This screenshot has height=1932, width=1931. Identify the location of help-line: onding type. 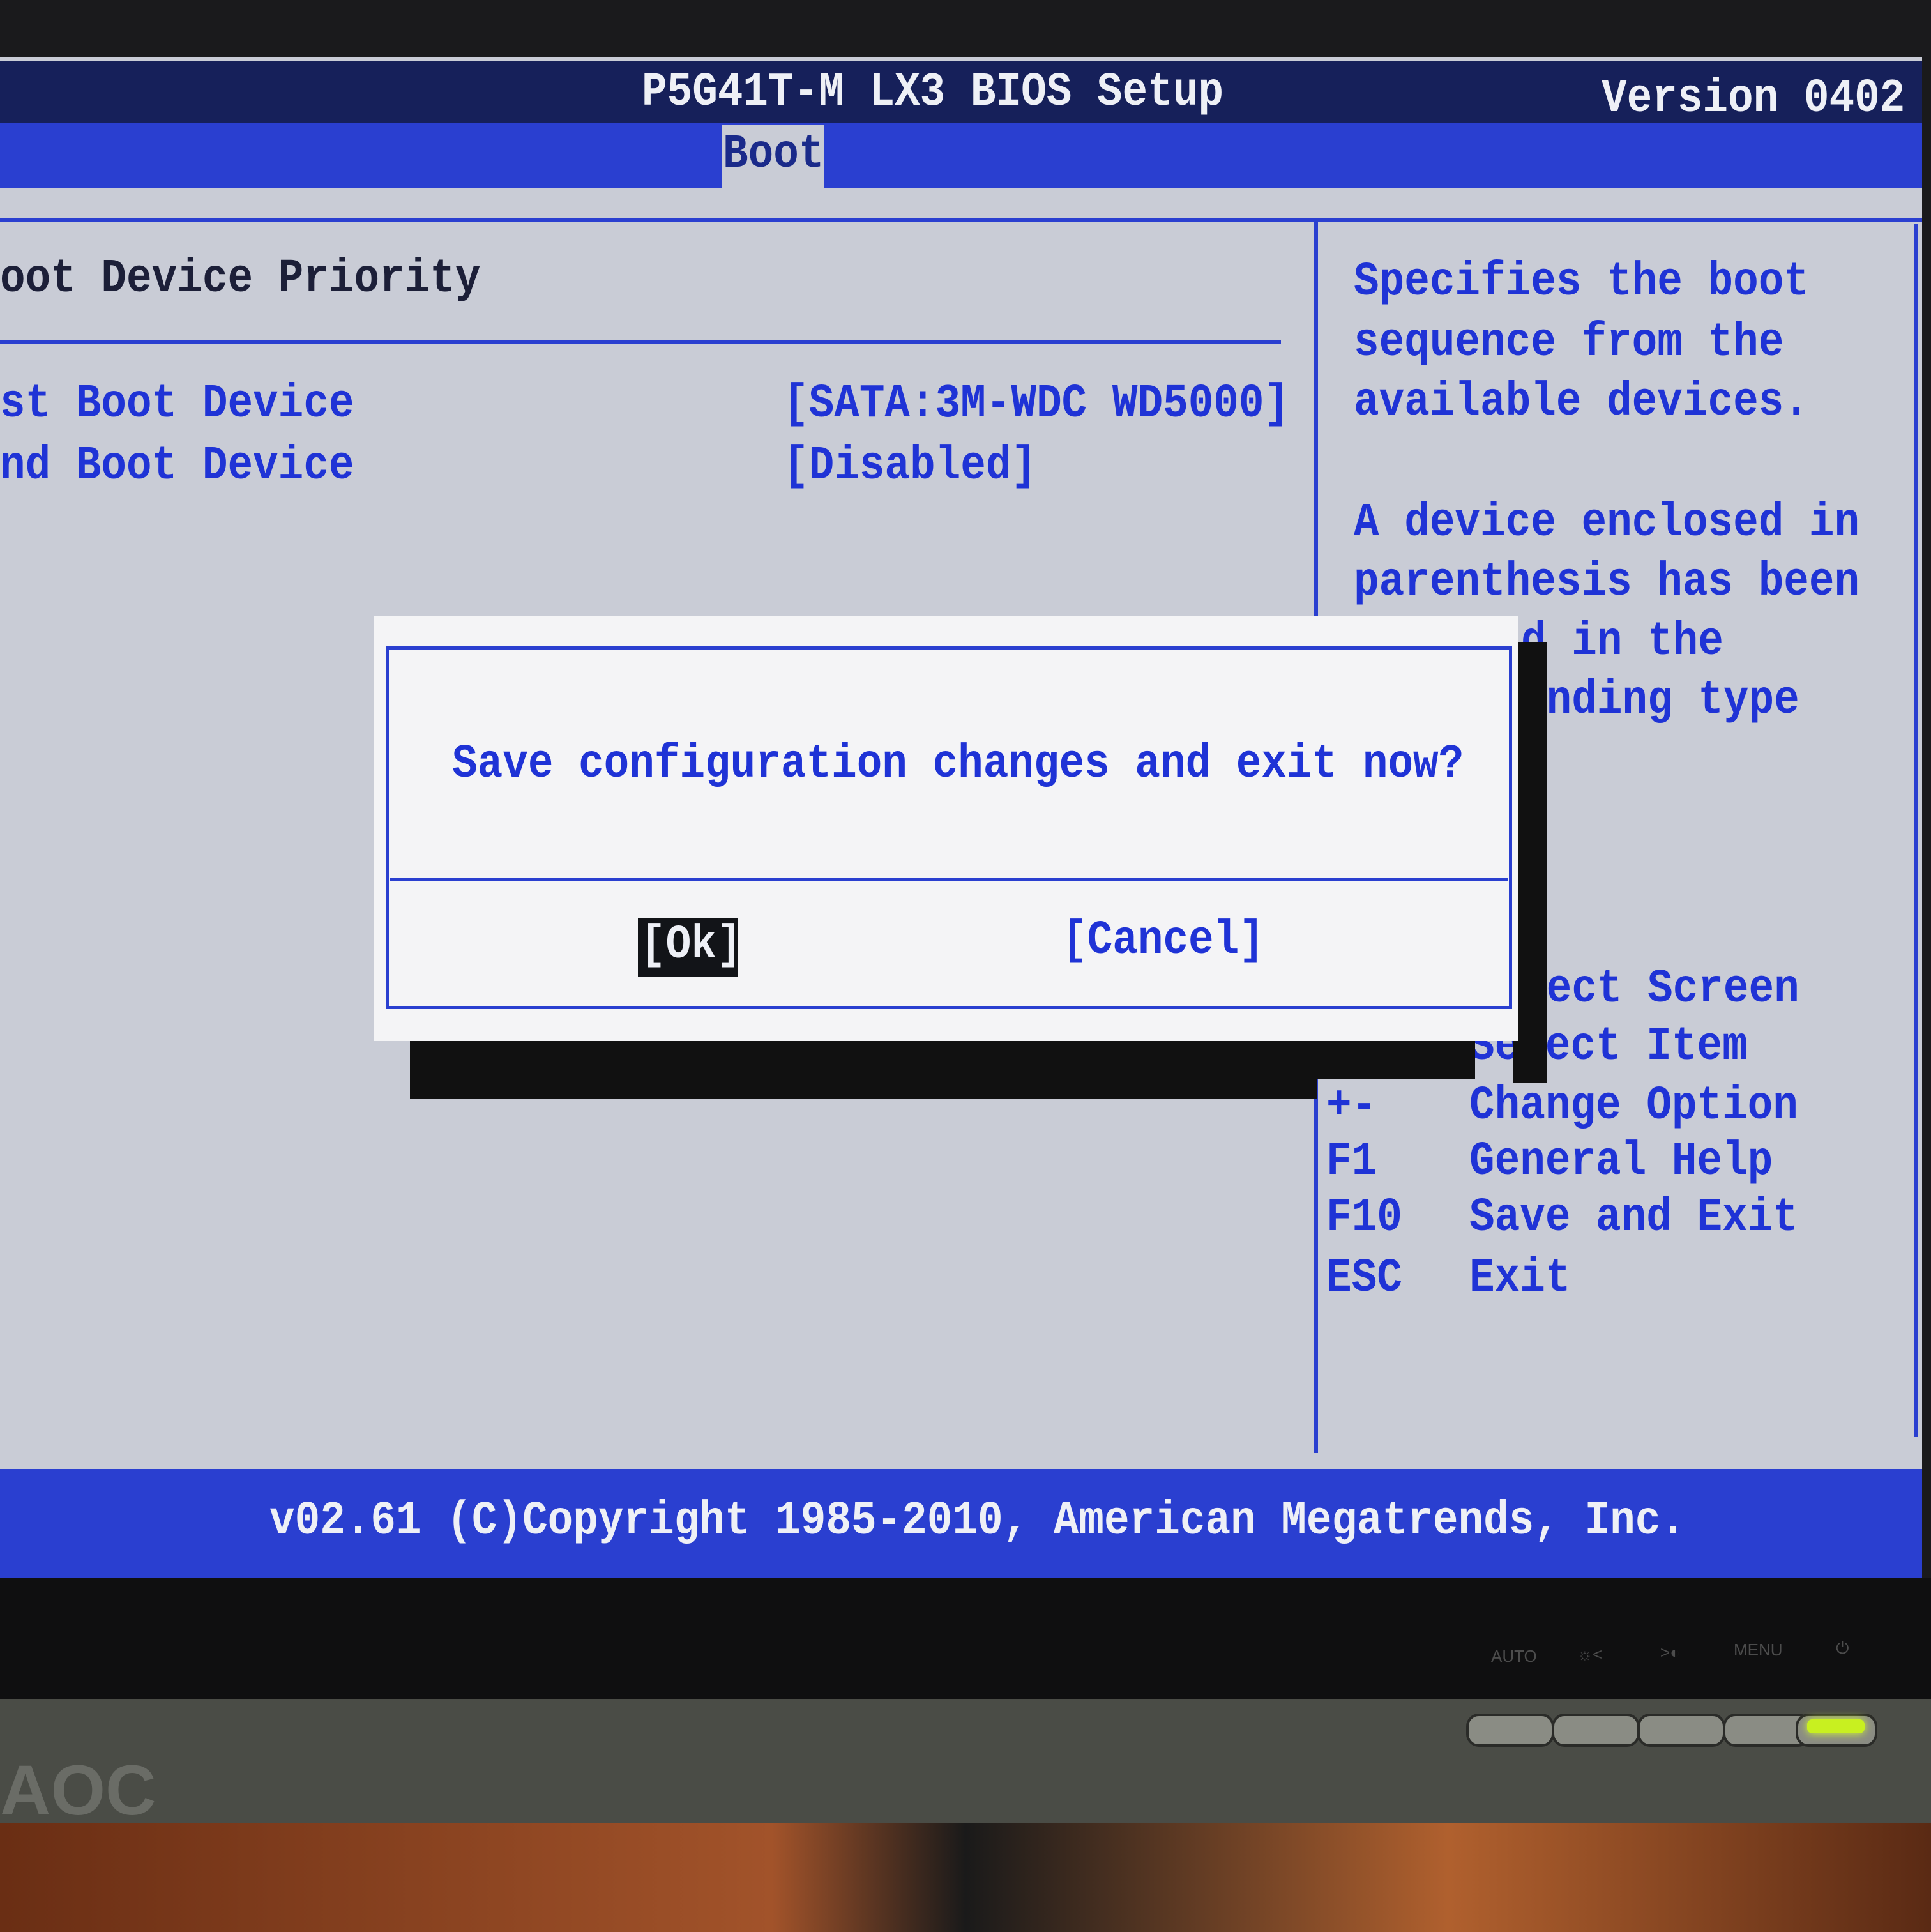
(1660, 700).